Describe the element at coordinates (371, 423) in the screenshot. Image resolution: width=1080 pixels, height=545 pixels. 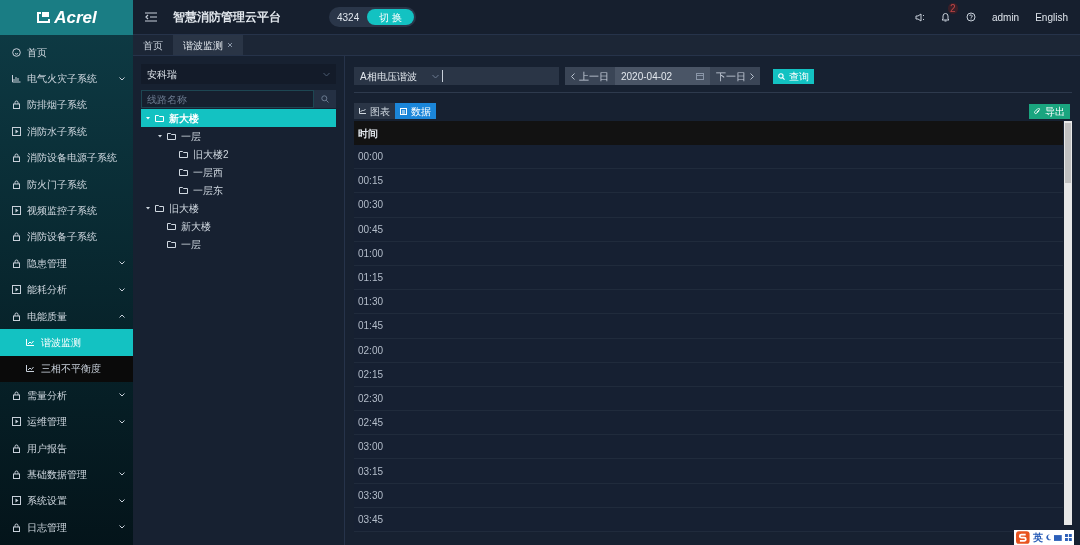
I see `table-cell-text: 02:45` at that location.